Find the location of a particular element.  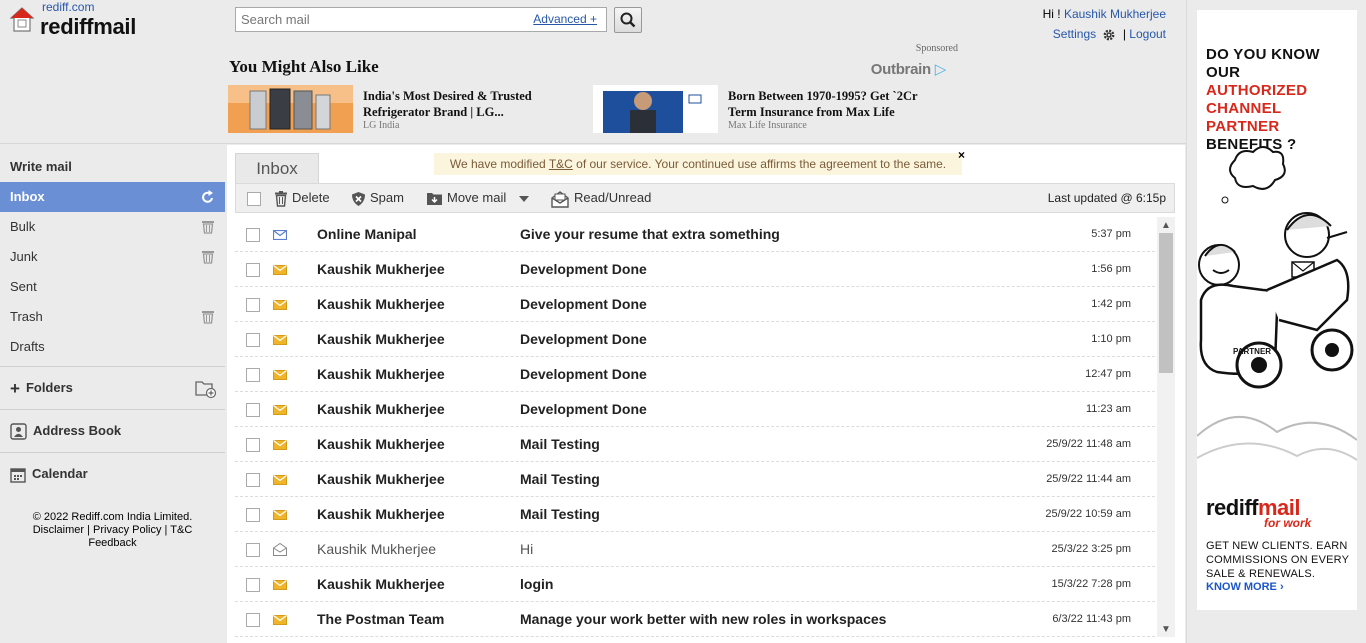

mail-time: 1:56 pm is located at coordinates (1111, 269).